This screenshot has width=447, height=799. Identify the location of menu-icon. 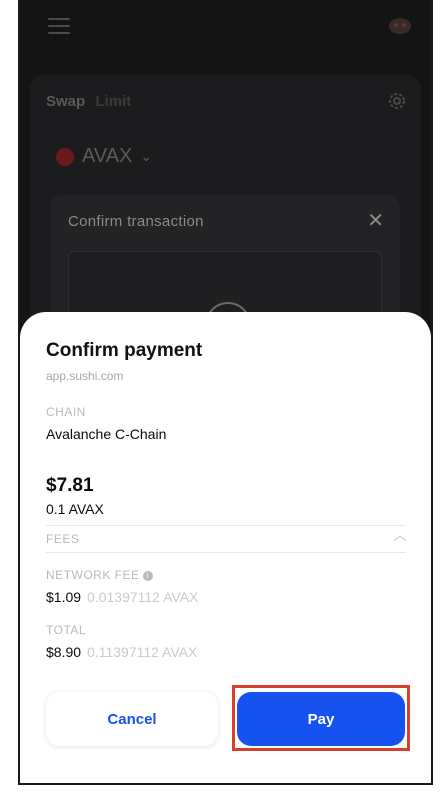
(59, 27).